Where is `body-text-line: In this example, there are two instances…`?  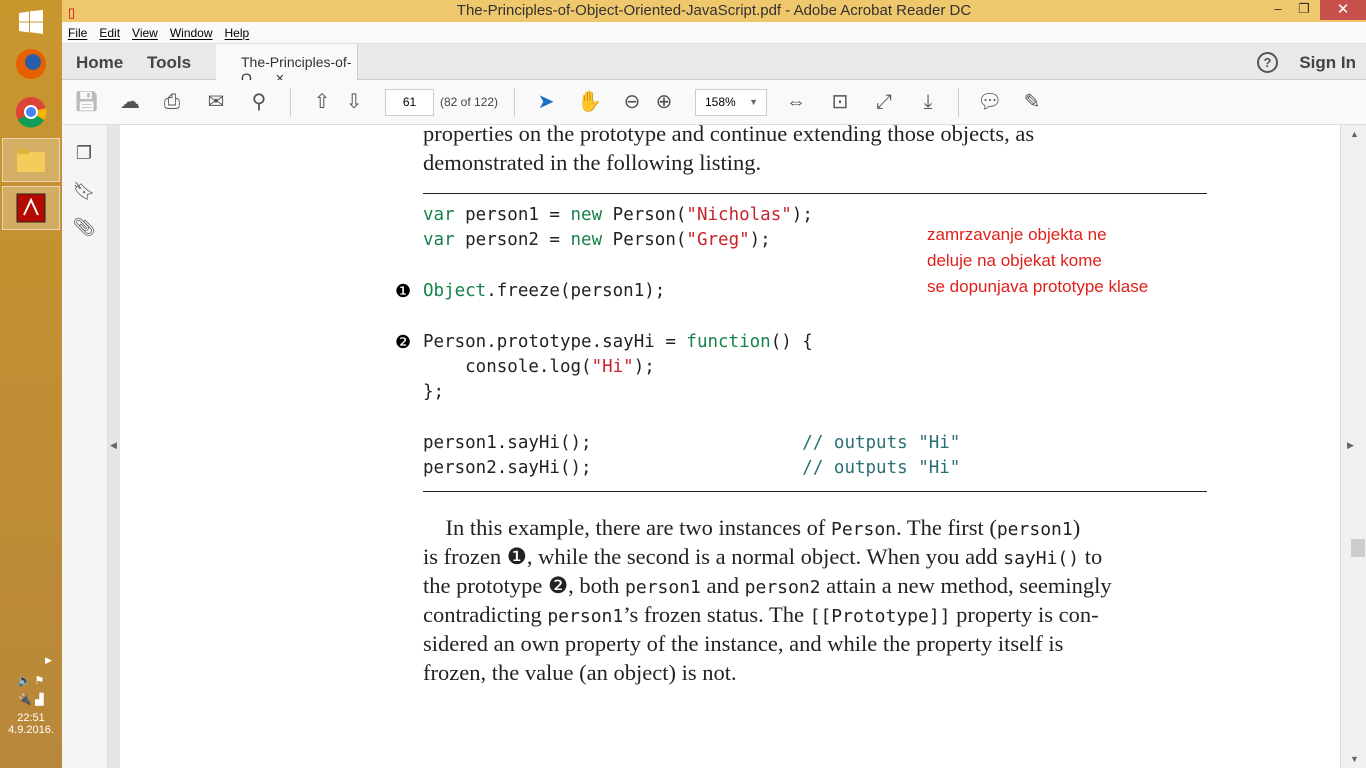 body-text-line: In this example, there are two instances… is located at coordinates (752, 528).